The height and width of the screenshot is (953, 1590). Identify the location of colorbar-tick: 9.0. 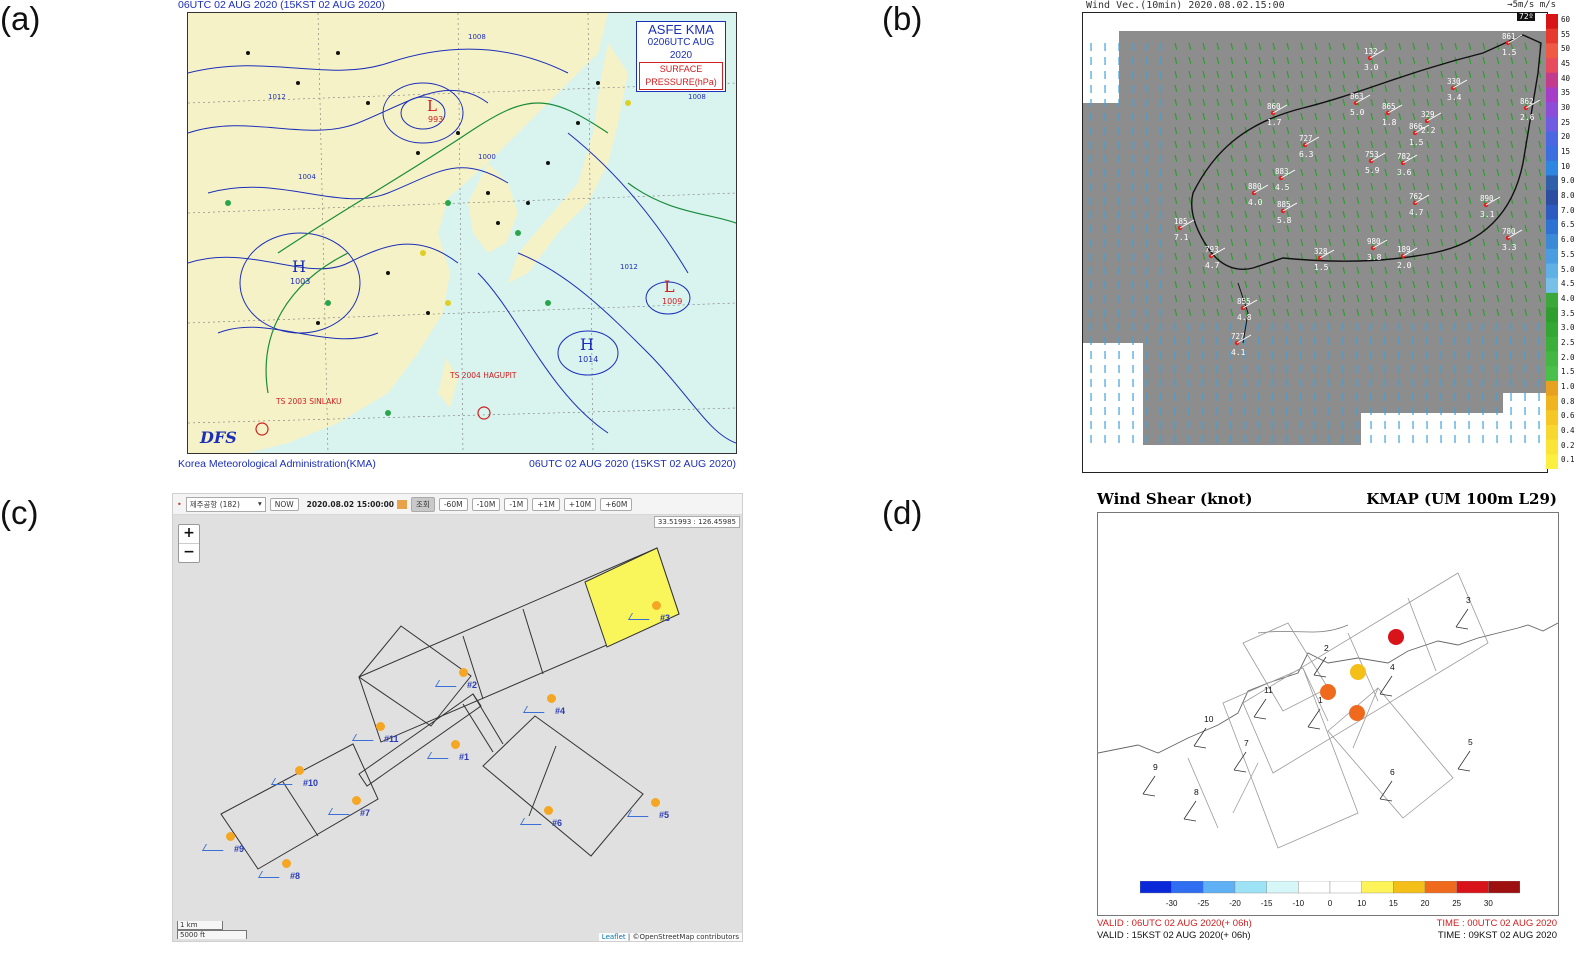
(1568, 181).